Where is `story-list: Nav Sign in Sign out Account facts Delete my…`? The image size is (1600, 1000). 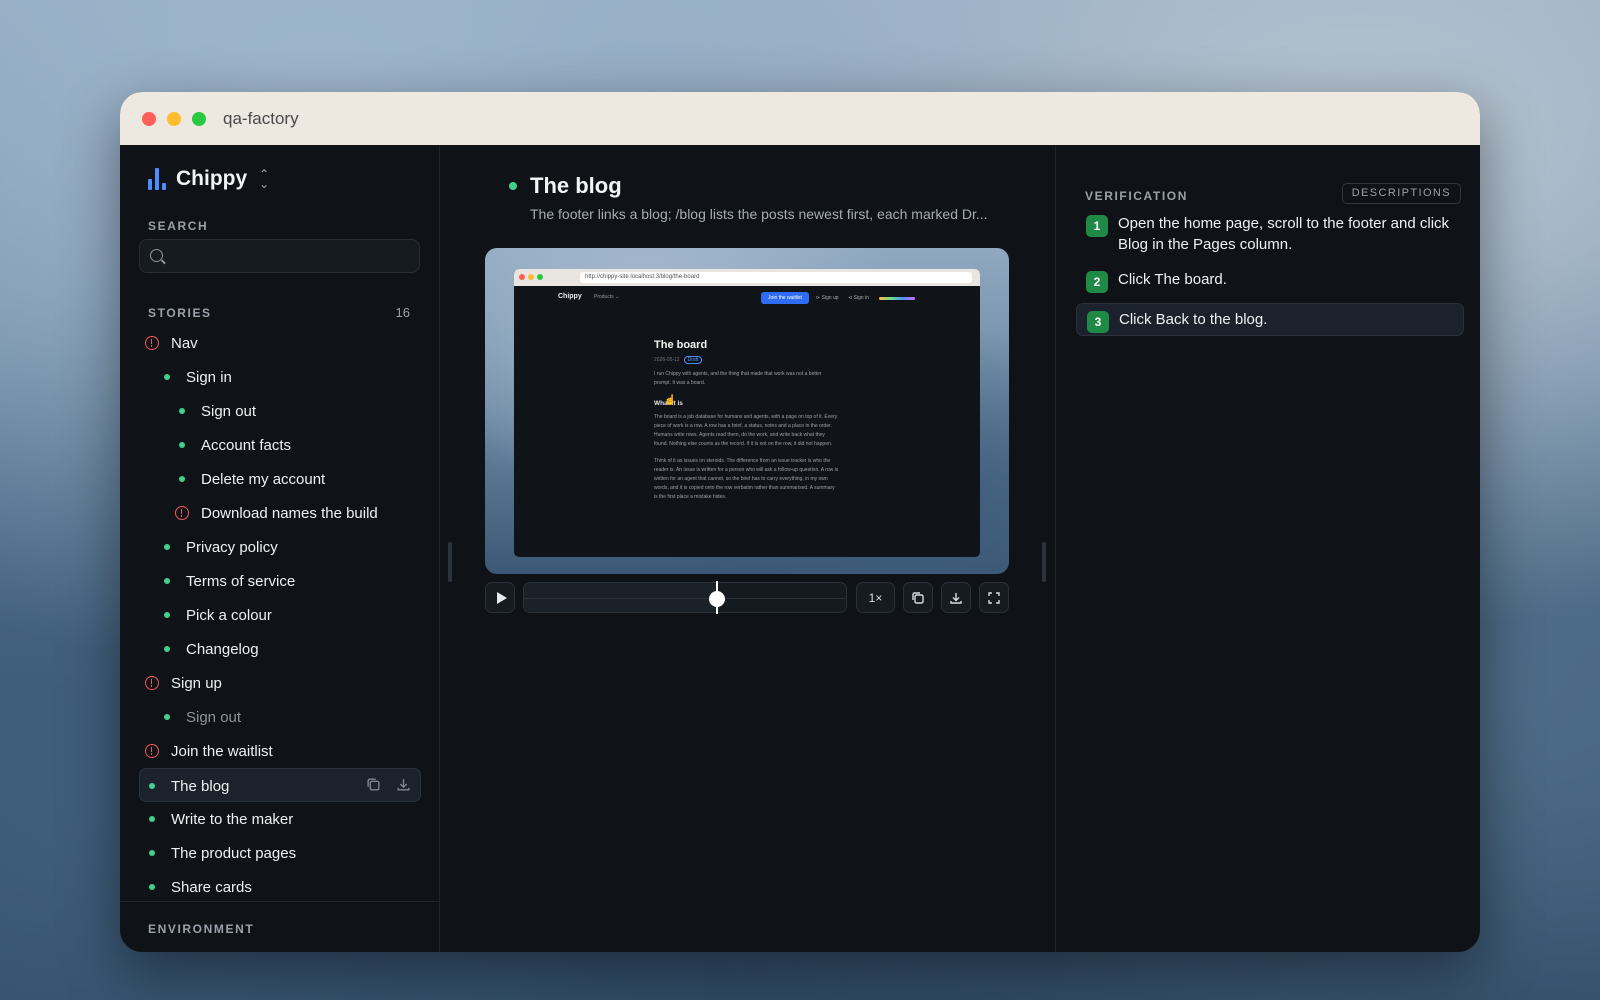
story-list: Nav Sign in Sign out Account facts Delete my… is located at coordinates (280, 615).